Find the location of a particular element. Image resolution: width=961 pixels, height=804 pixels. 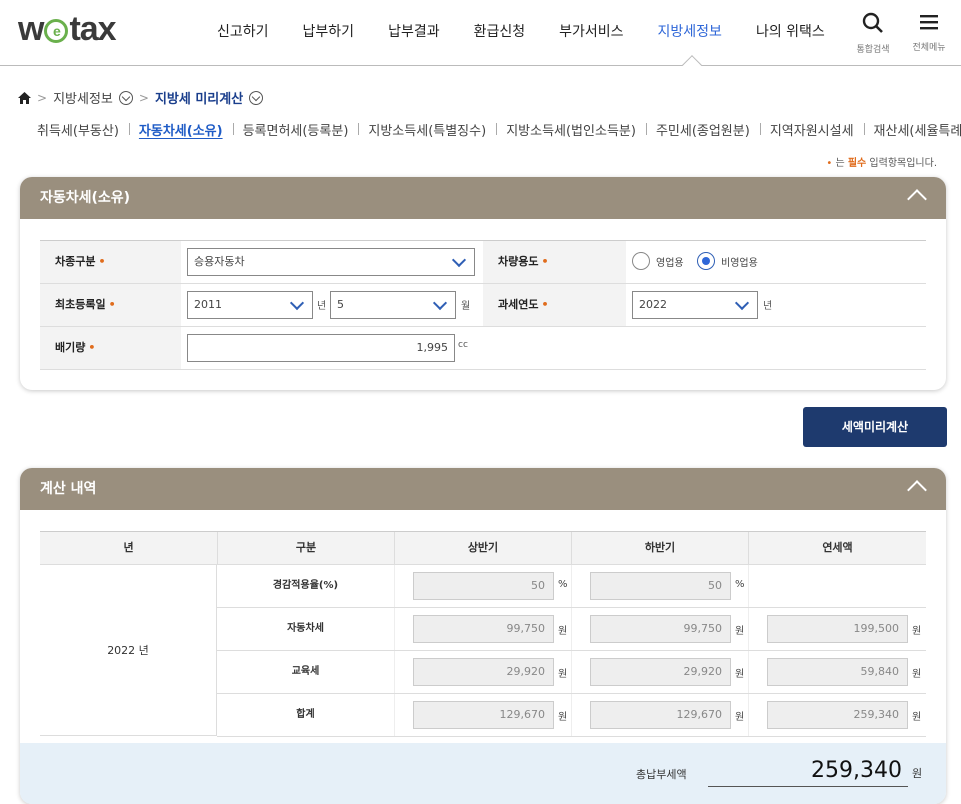

displacement-label: 배기량 • is located at coordinates (110, 348).